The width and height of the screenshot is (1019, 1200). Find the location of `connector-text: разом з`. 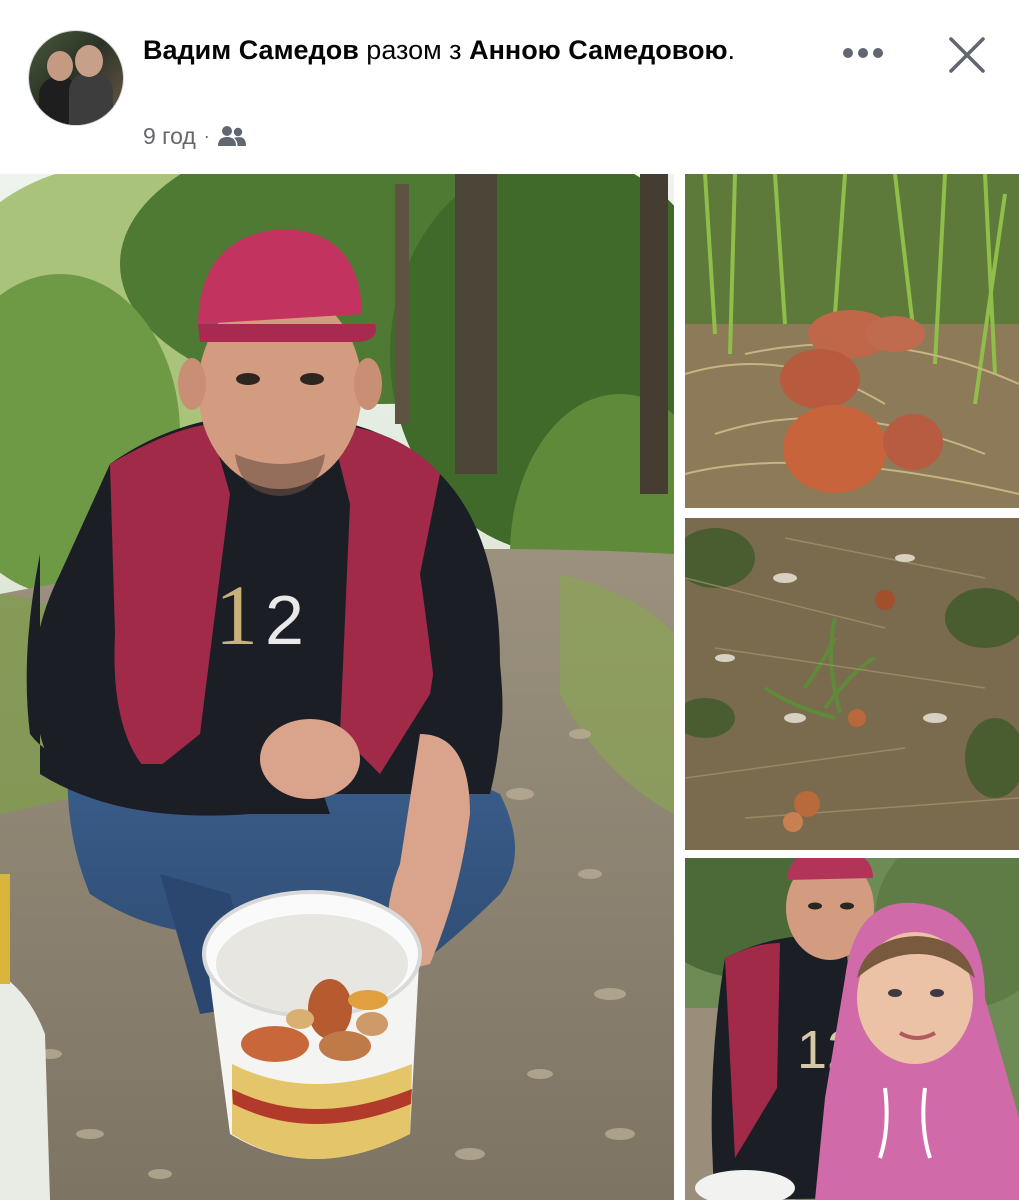

connector-text: разом з is located at coordinates (414, 50).